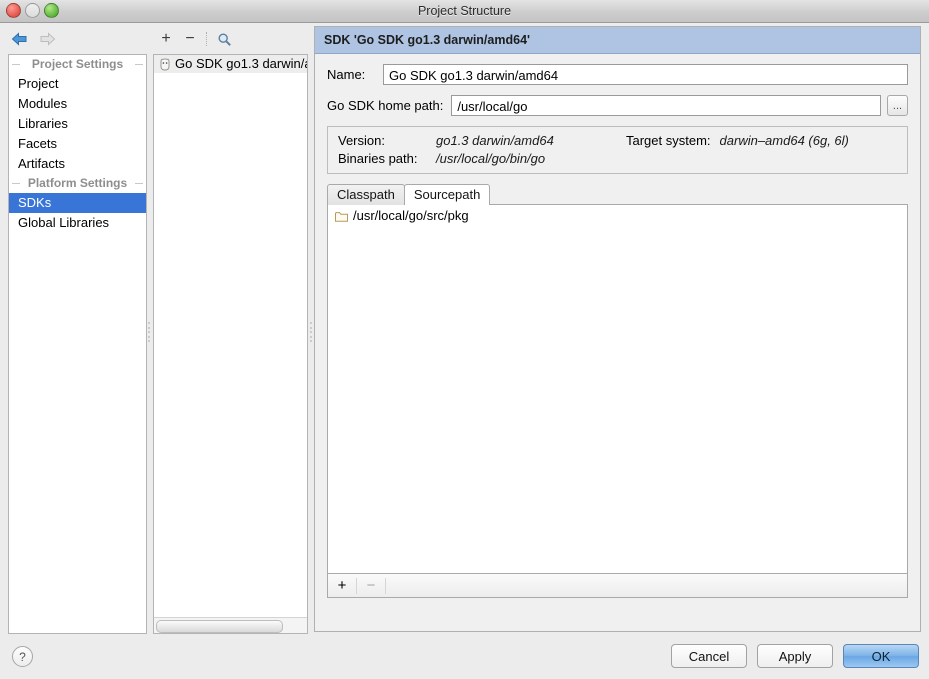 This screenshot has height=679, width=929. Describe the element at coordinates (77, 104) in the screenshot. I see `sidebar-item-modules: Modules` at that location.